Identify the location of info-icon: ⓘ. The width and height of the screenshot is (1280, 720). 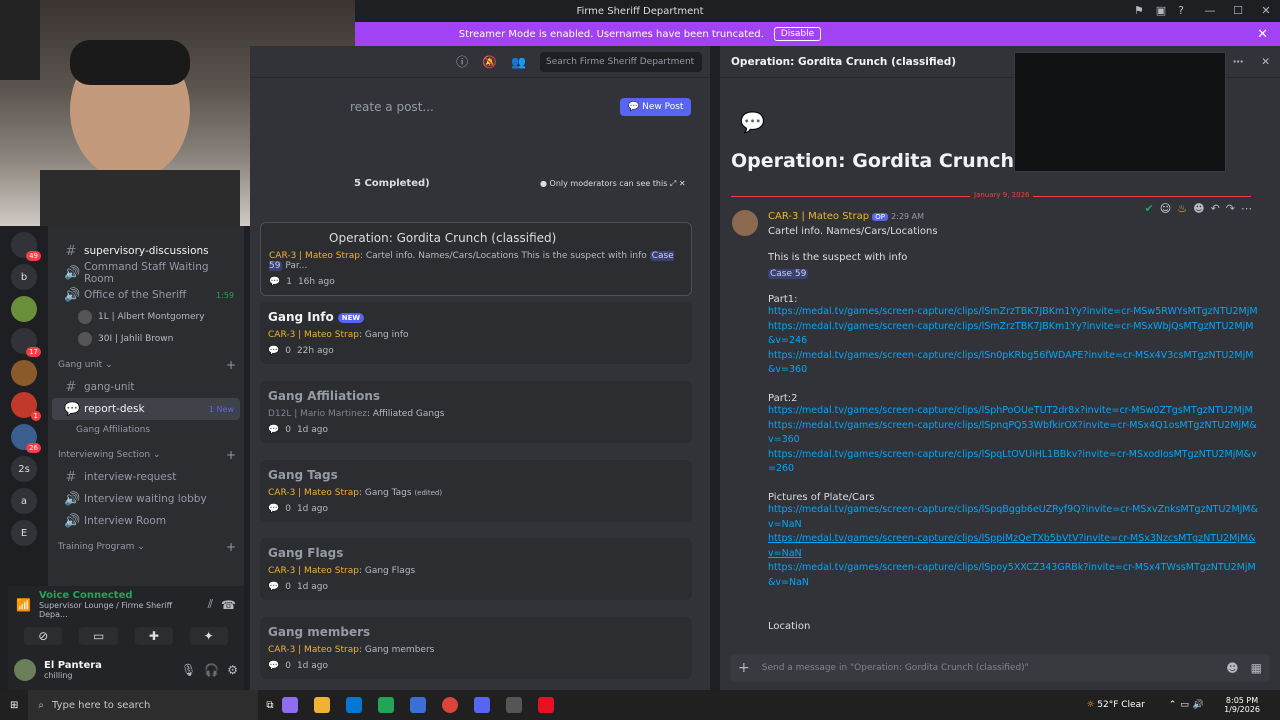
(462, 61).